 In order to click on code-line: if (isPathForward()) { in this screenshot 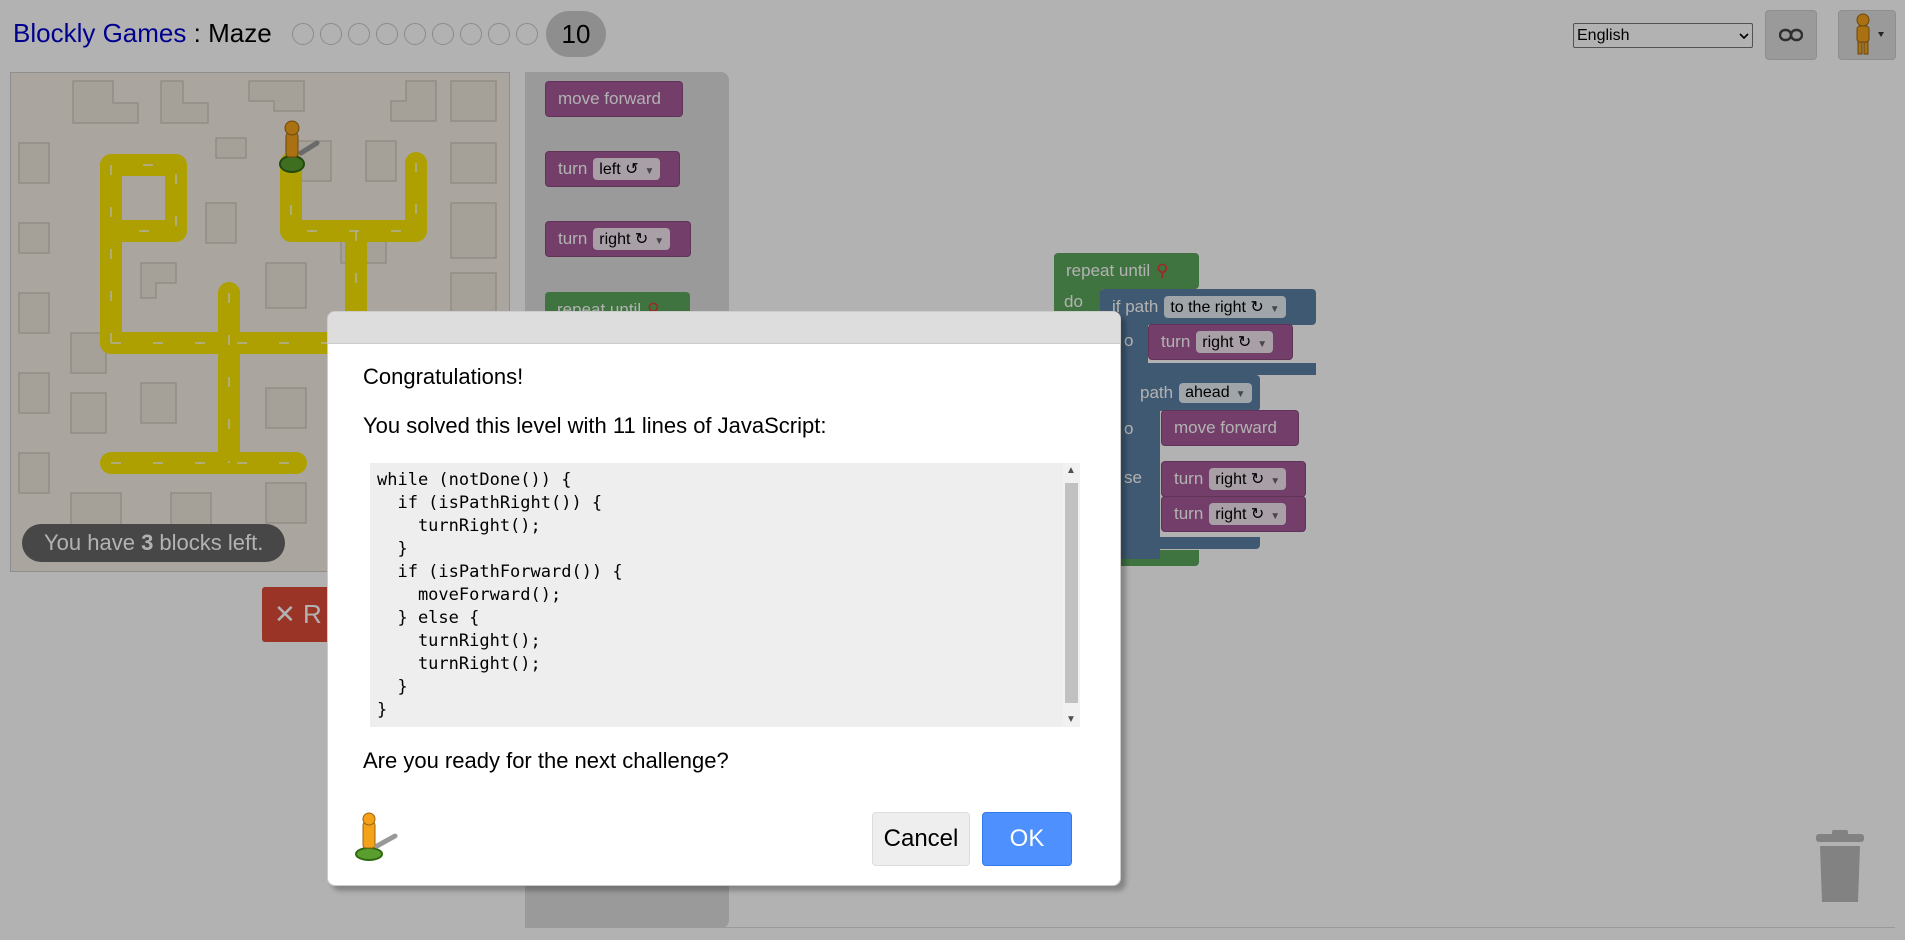, I will do `click(500, 572)`.